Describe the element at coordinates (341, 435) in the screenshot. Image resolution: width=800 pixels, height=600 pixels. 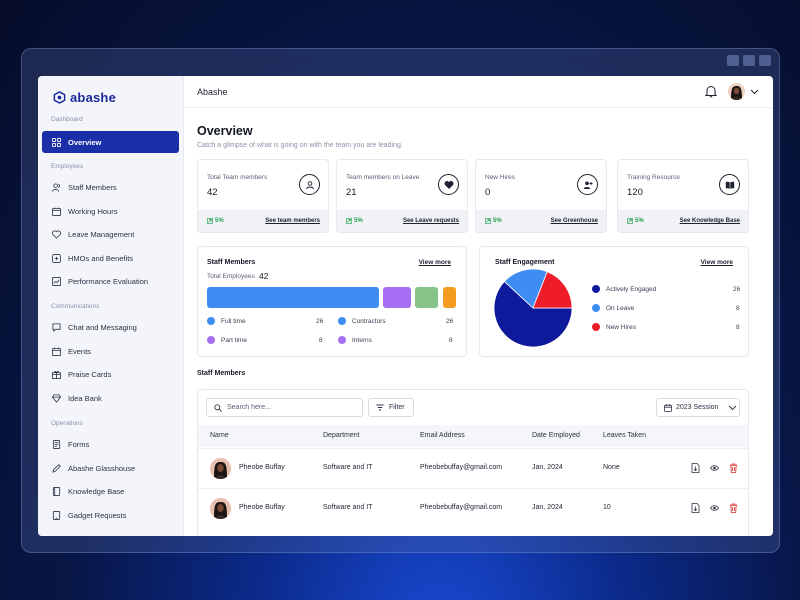
I see `column-header-department: Department` at that location.